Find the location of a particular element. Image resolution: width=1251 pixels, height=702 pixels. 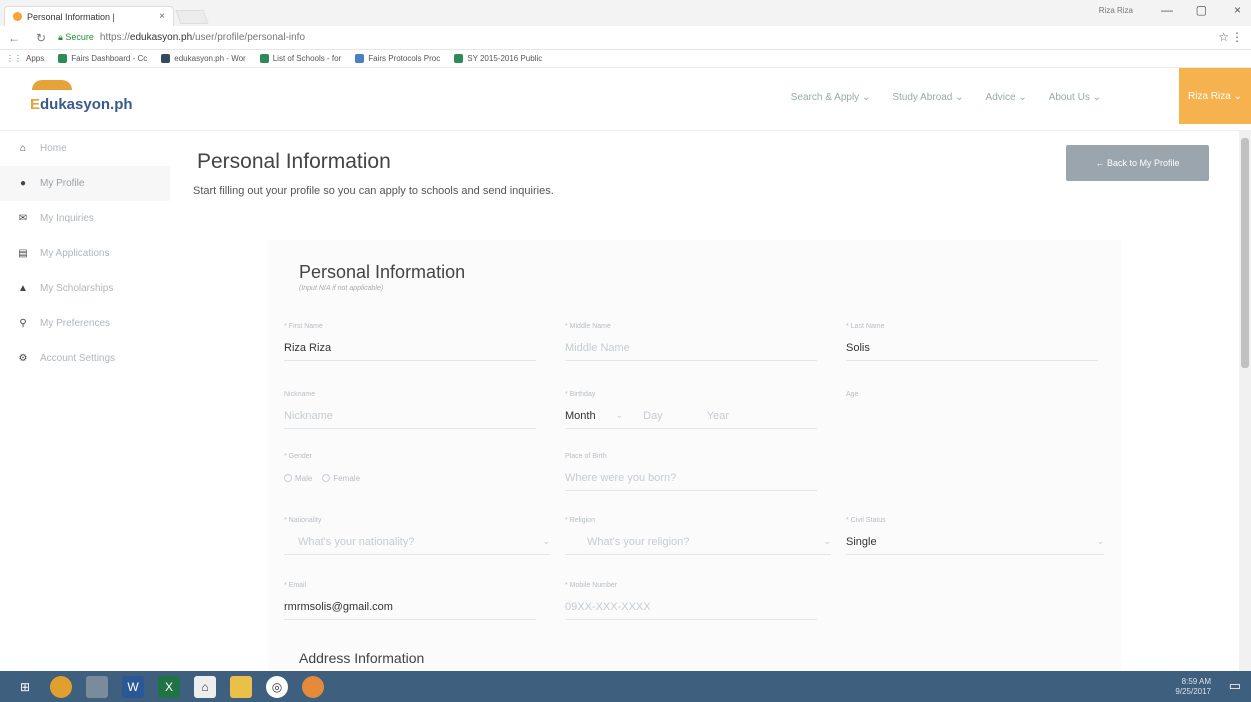

sidebar-item-label: My Preferences is located at coordinates (75, 323).